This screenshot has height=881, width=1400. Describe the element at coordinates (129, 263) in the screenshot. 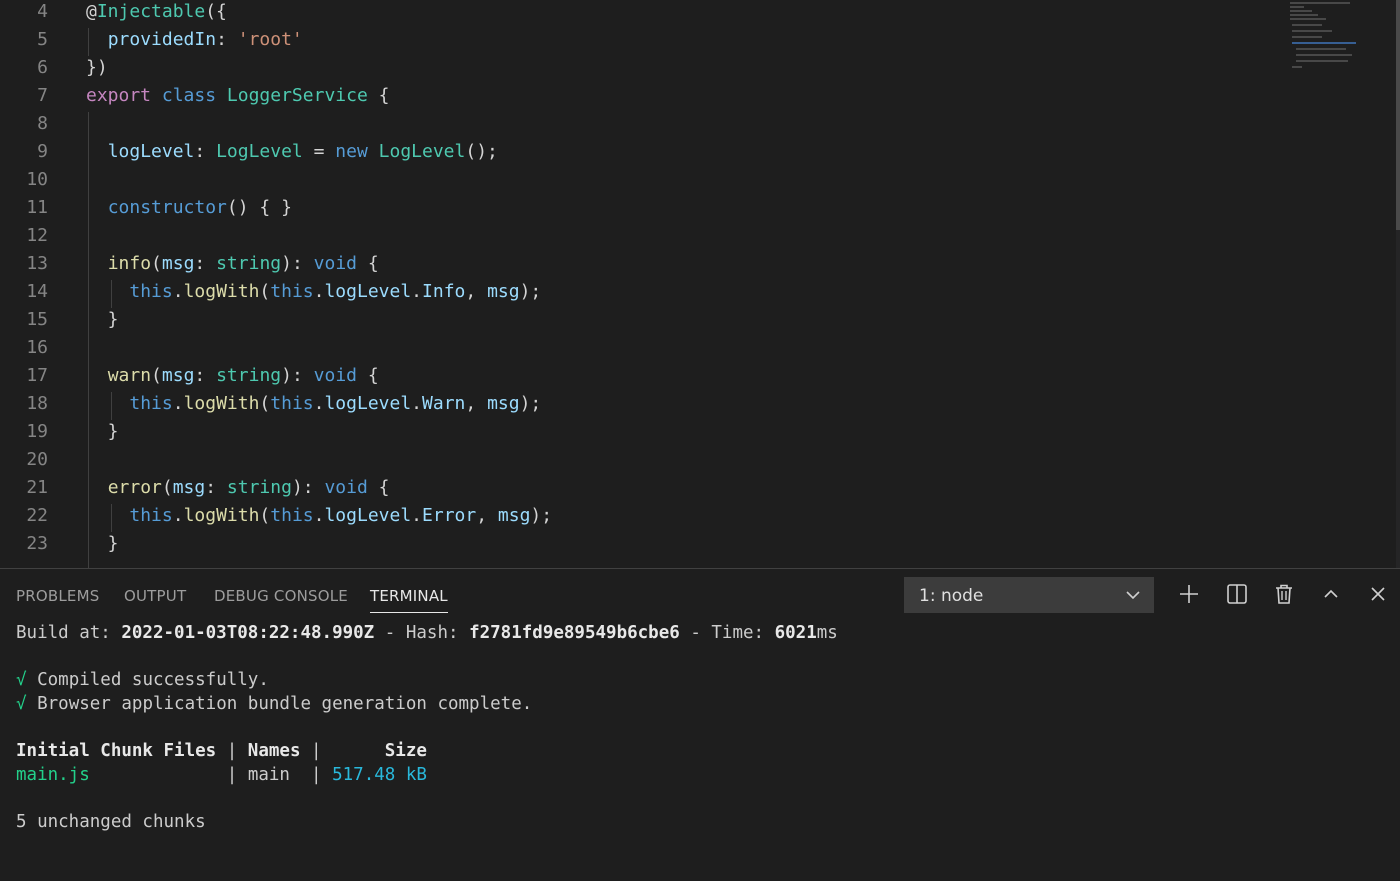

I see `code-token: info` at that location.